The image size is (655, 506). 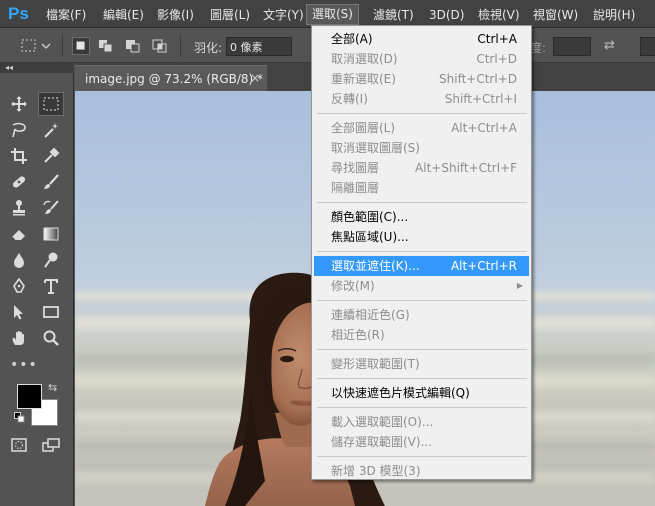 What do you see at coordinates (18, 13) in the screenshot?
I see `photoshop-logo: Ps` at bounding box center [18, 13].